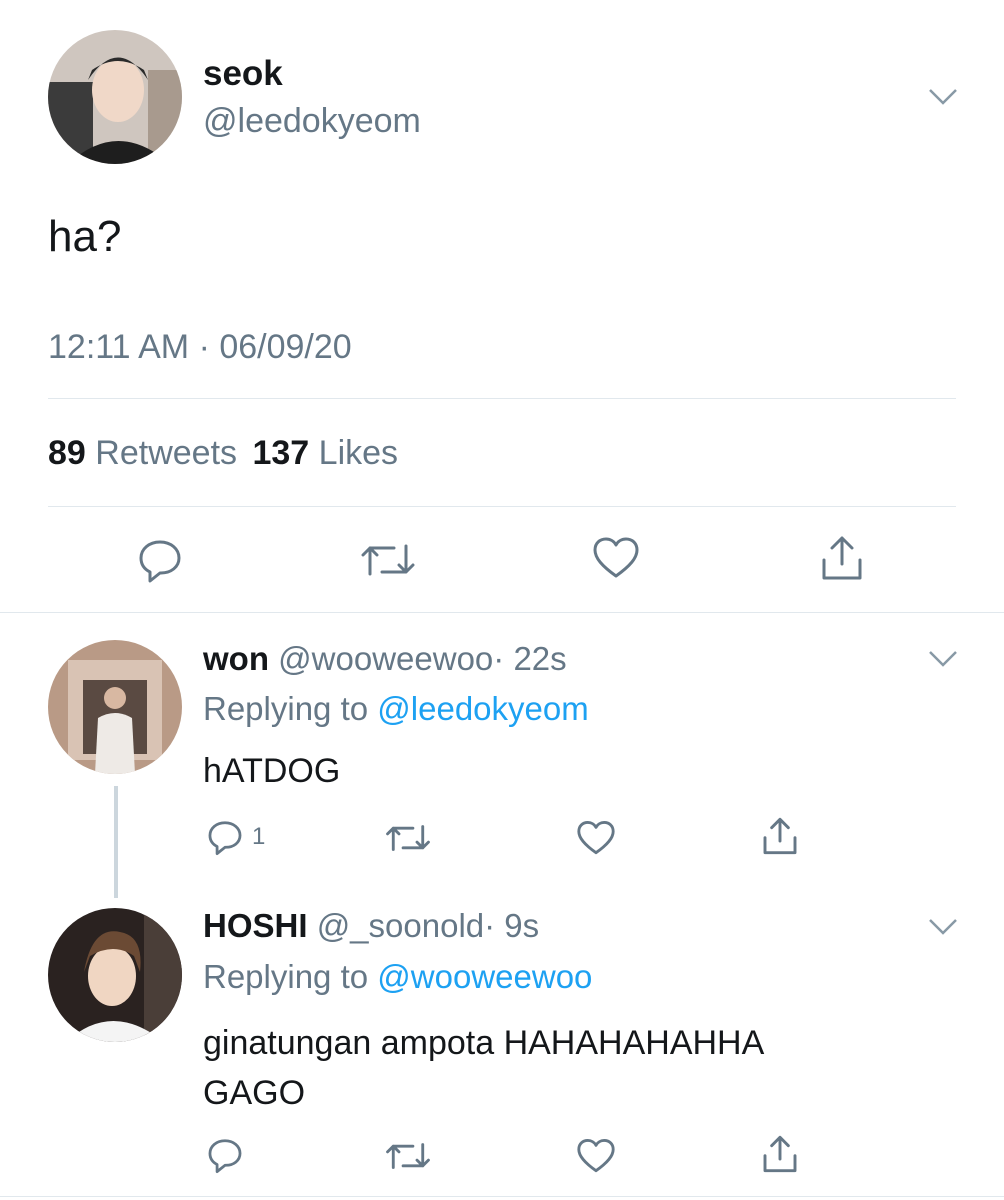  I want to click on replying-to: Replying to @leedokyeom, so click(396, 709).